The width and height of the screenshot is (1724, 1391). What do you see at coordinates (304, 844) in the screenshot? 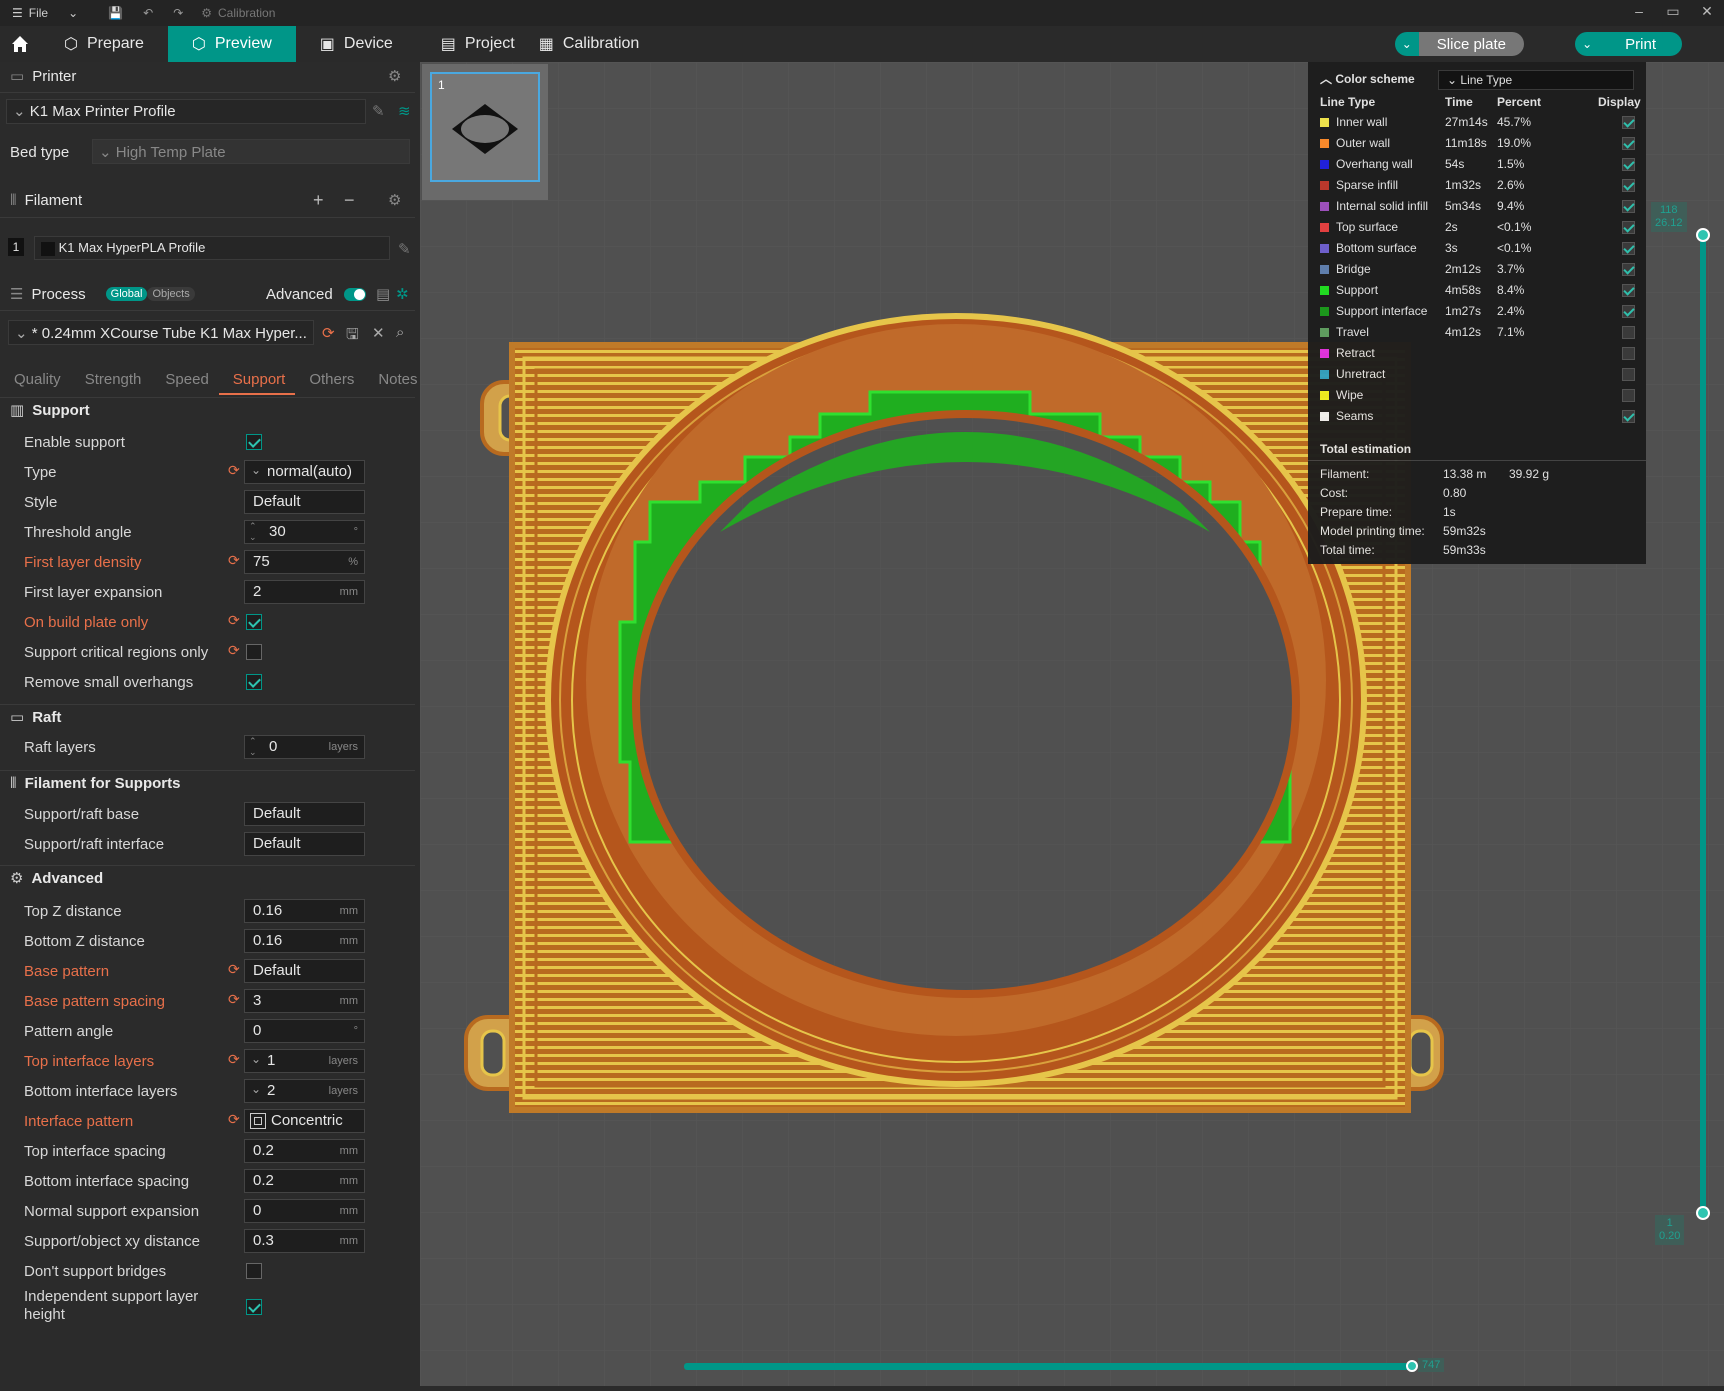
I see `support-interface-select: Default` at bounding box center [304, 844].